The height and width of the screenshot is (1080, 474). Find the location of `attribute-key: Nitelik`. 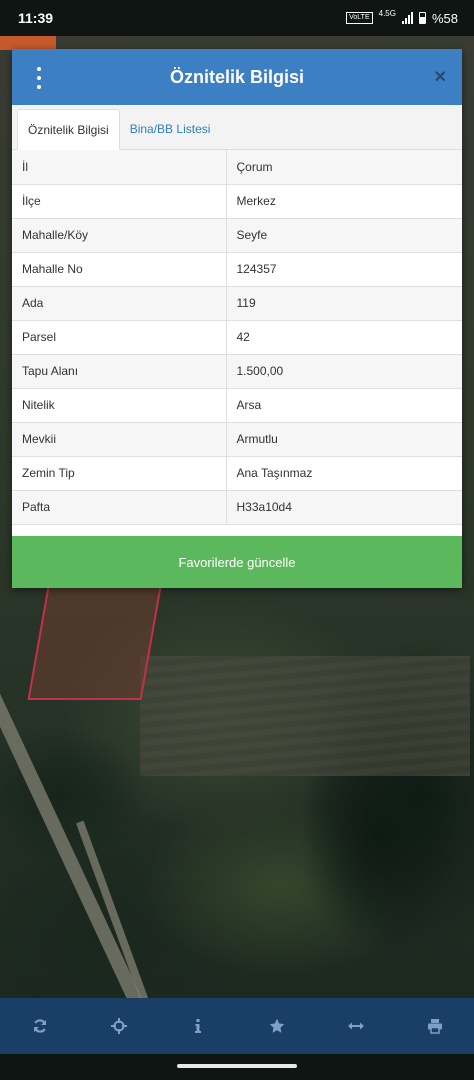

attribute-key: Nitelik is located at coordinates (119, 405).